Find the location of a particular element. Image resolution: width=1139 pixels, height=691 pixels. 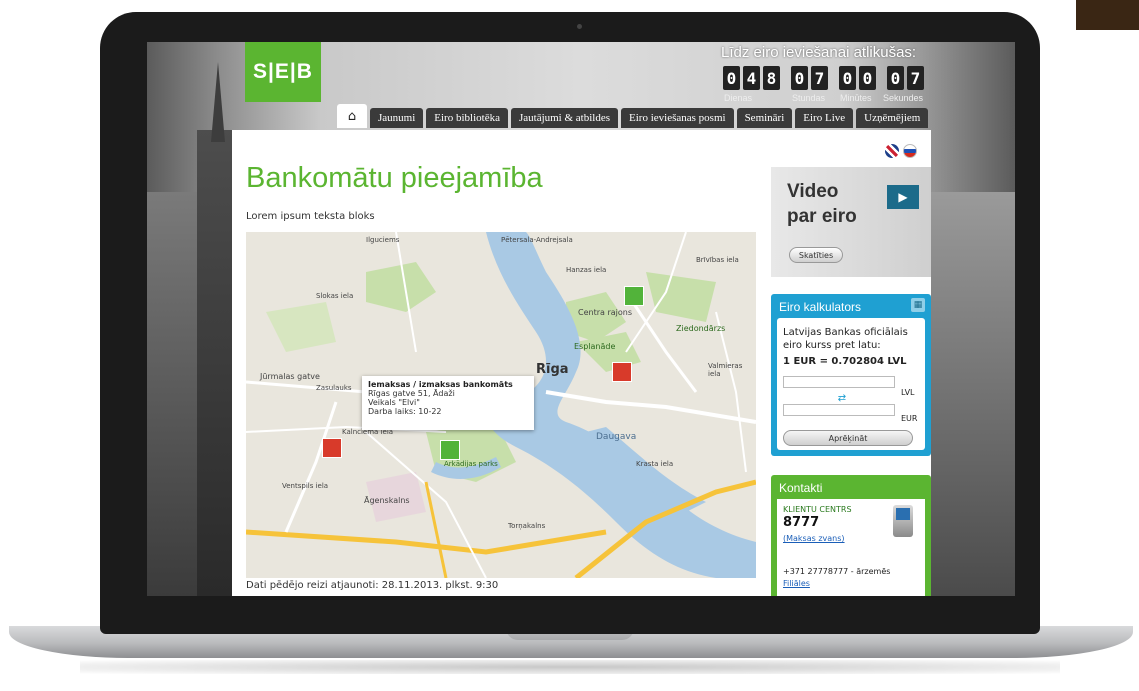

lvl-input is located at coordinates (839, 382).